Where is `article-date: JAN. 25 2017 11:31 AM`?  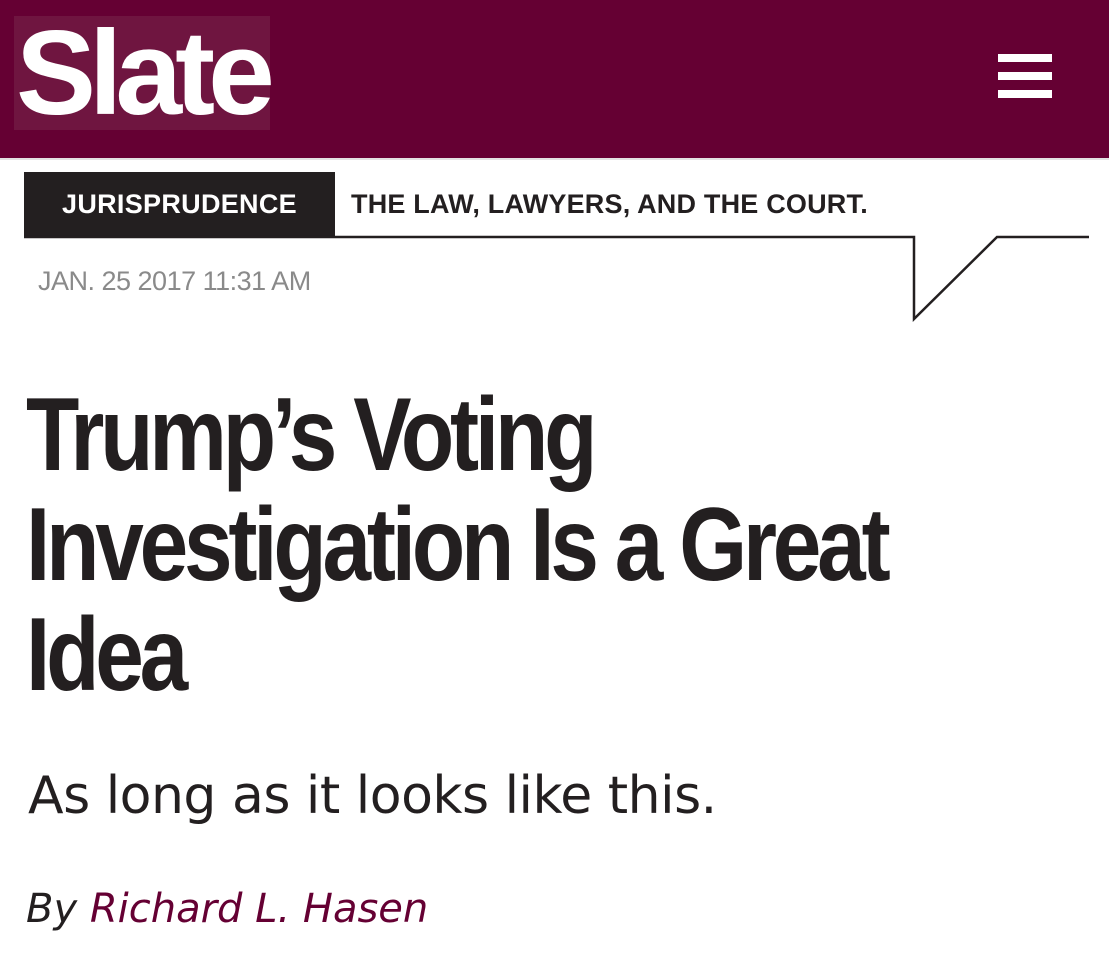
article-date: JAN. 25 2017 11:31 AM is located at coordinates (174, 281).